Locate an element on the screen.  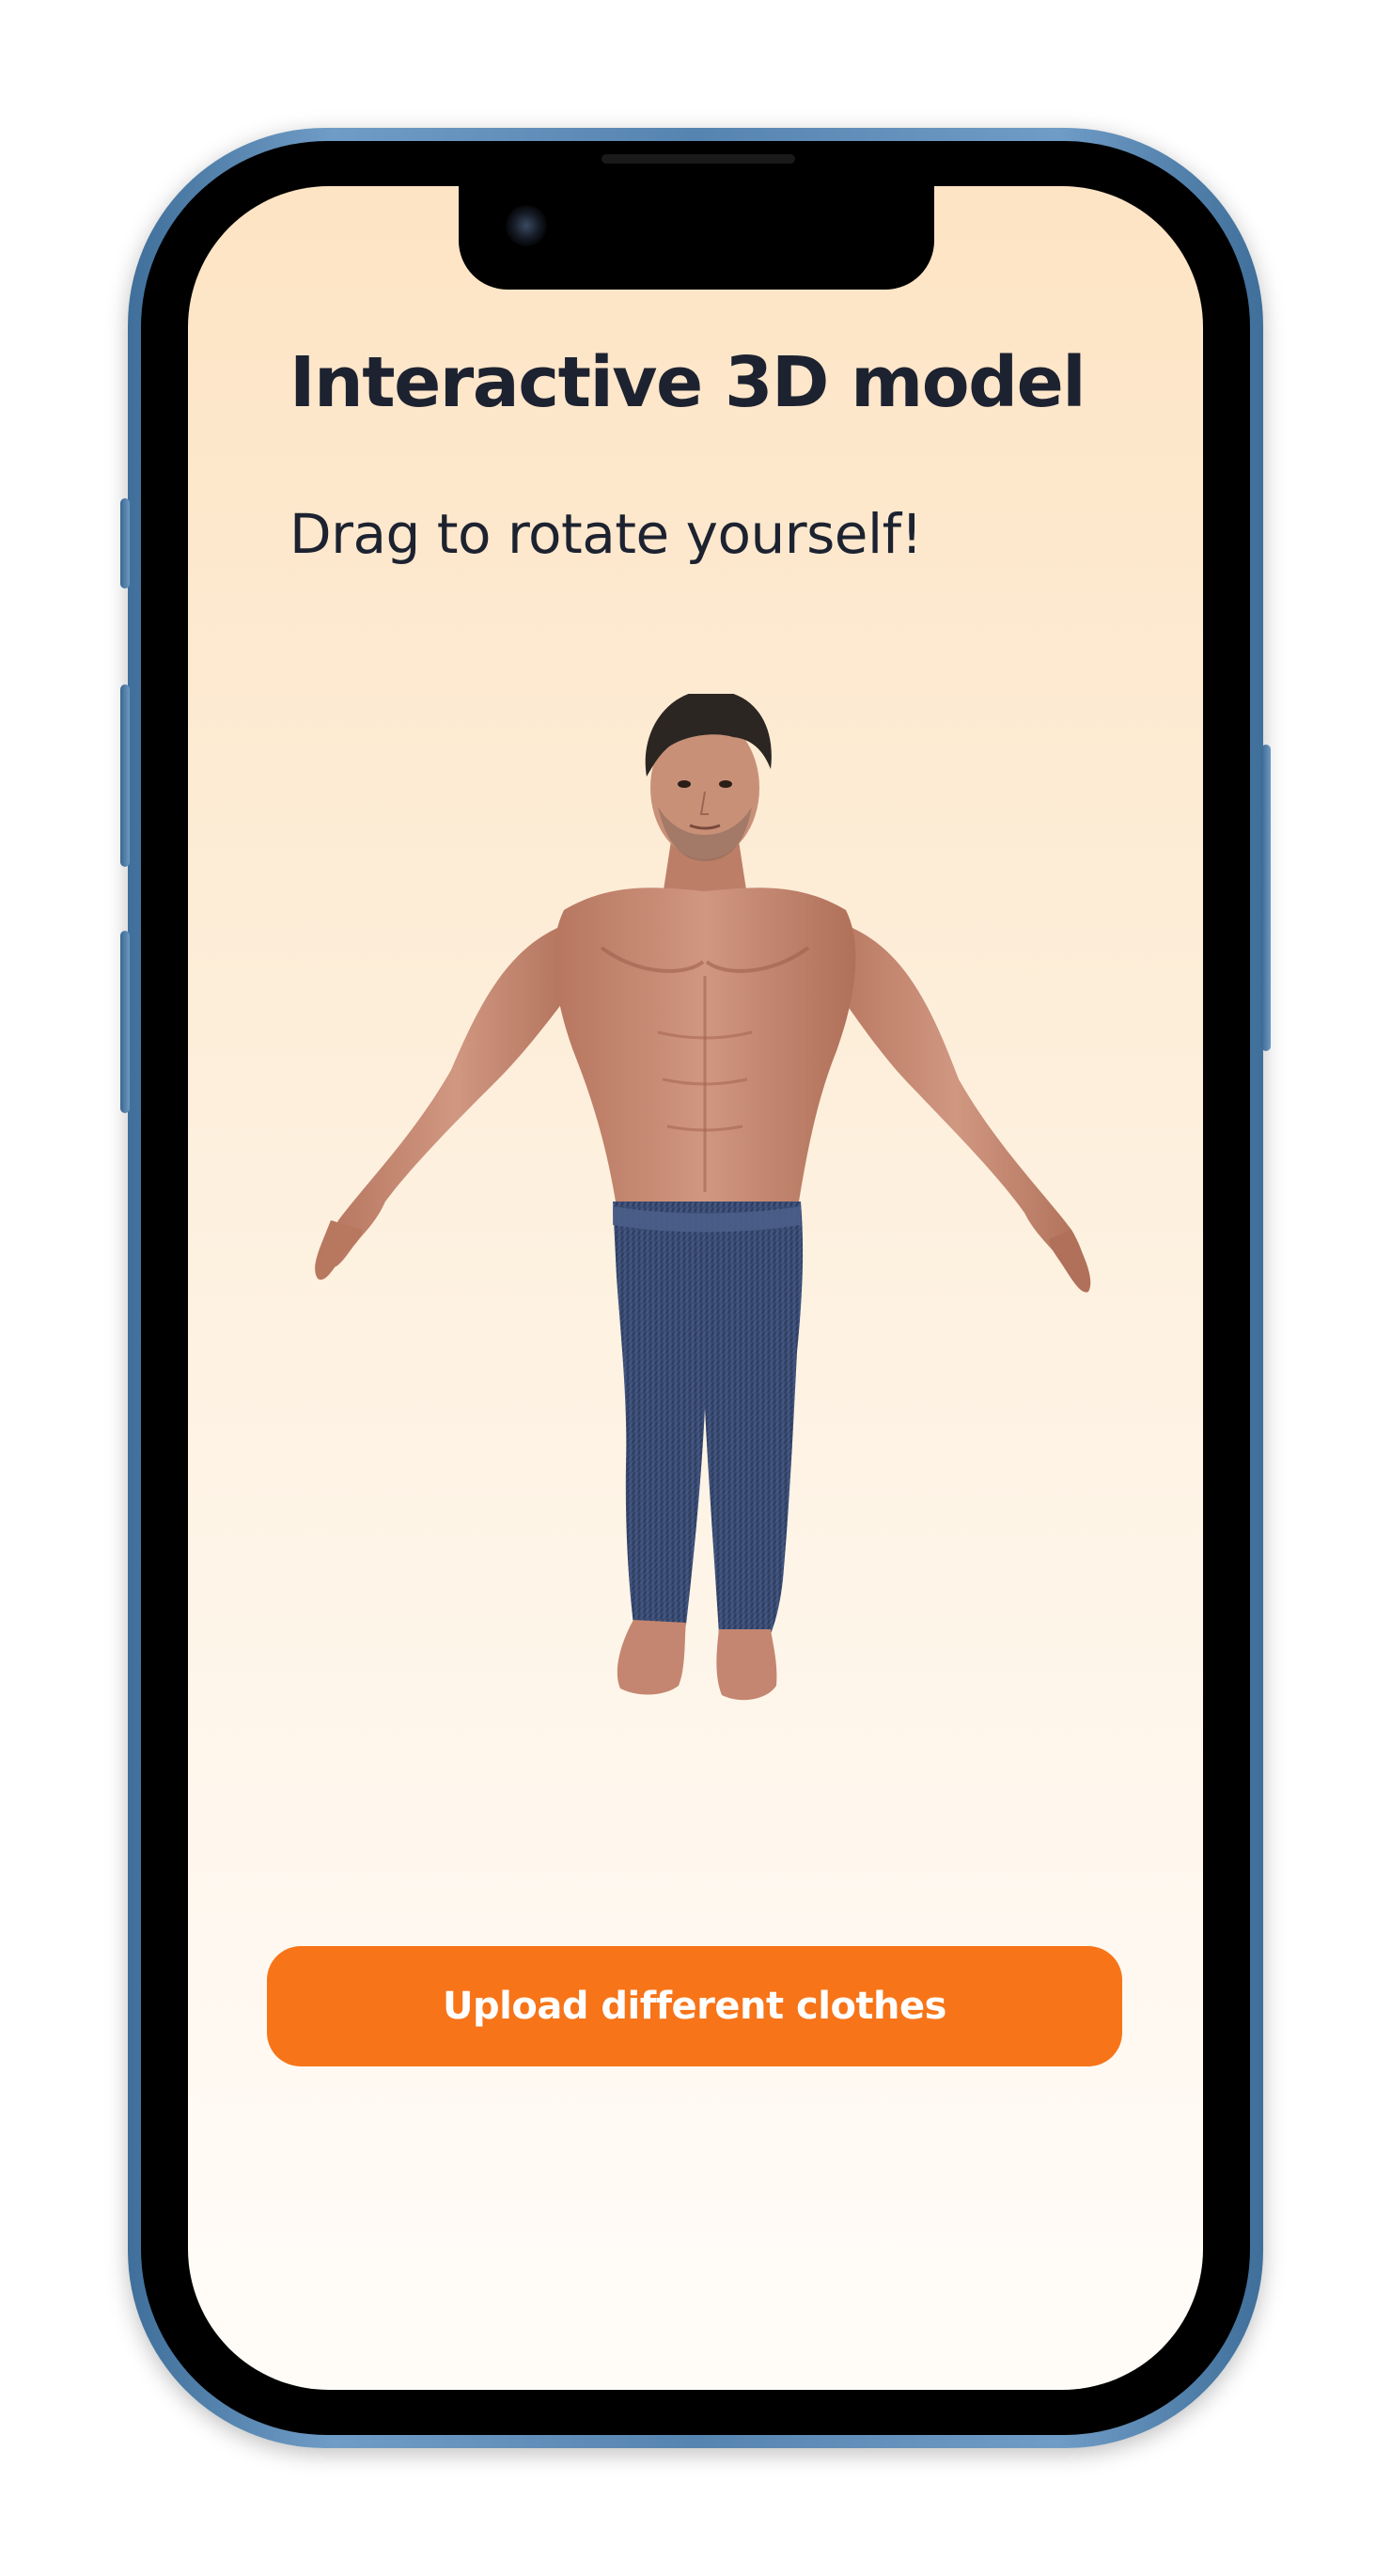
speaker-grille is located at coordinates (698, 159).